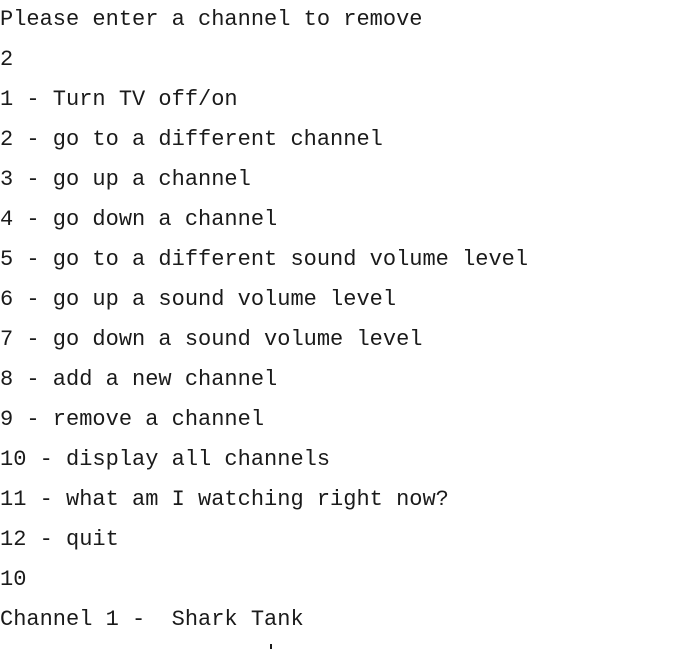  I want to click on menu-option-11: 11 - what am I watching right now?, so click(224, 499).